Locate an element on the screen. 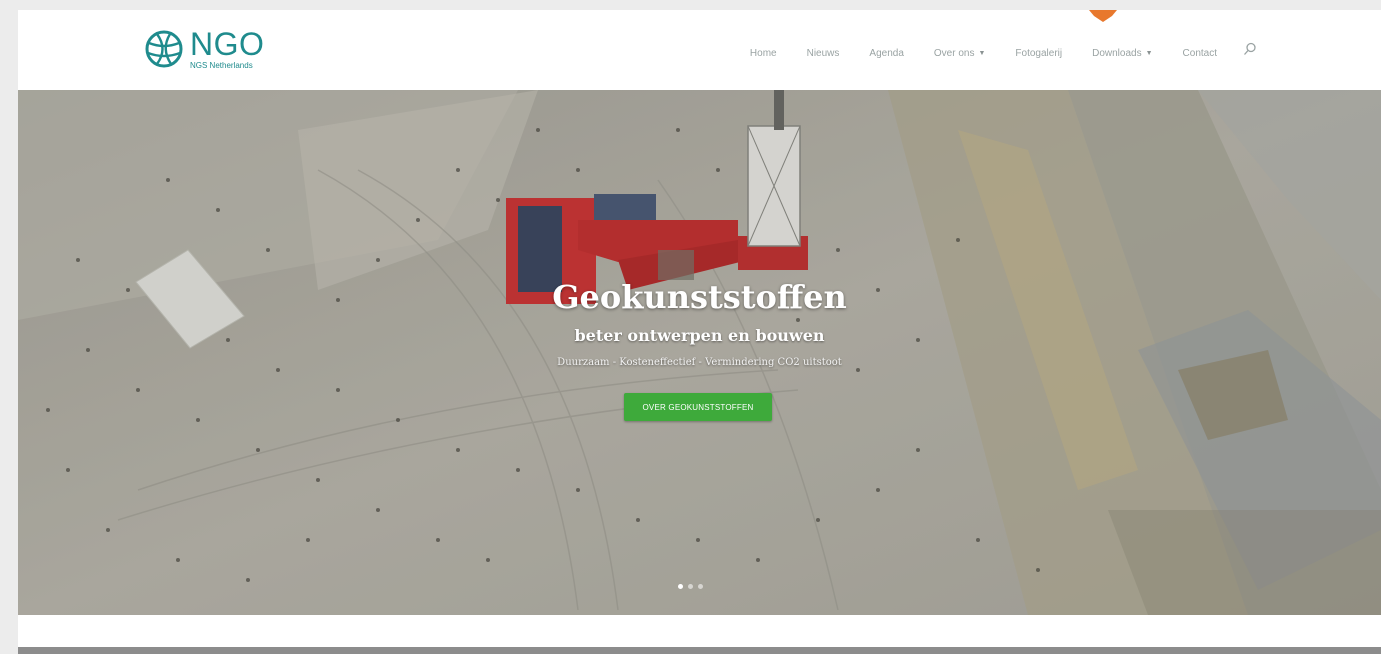 Image resolution: width=1381 pixels, height=654 pixels. nav-label: Downloads is located at coordinates (1117, 53).